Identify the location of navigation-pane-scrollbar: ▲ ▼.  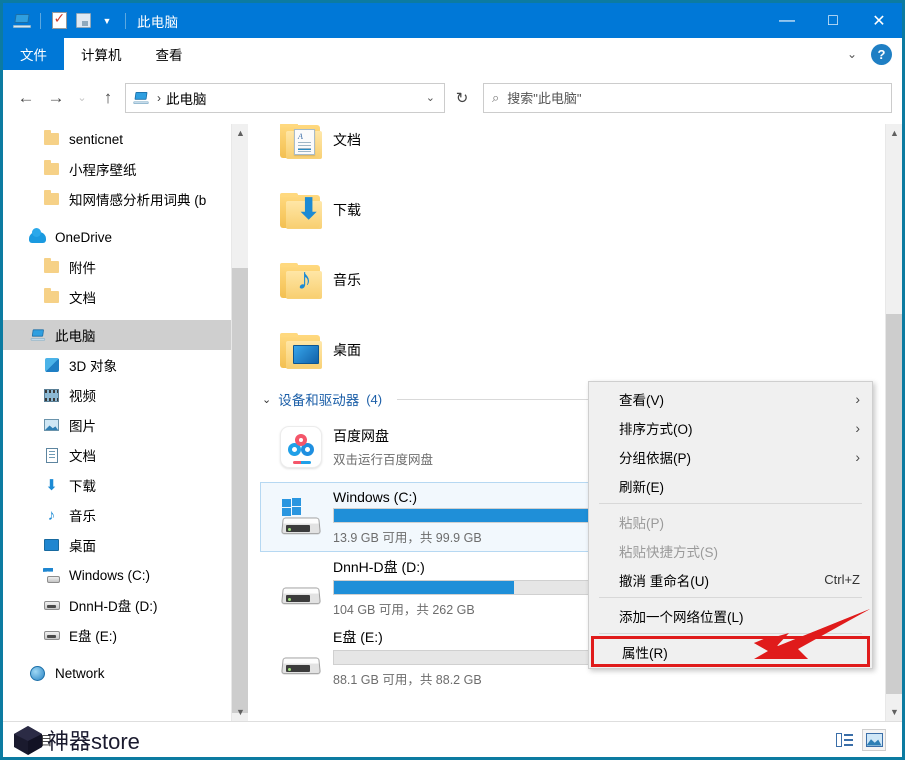
(240, 422).